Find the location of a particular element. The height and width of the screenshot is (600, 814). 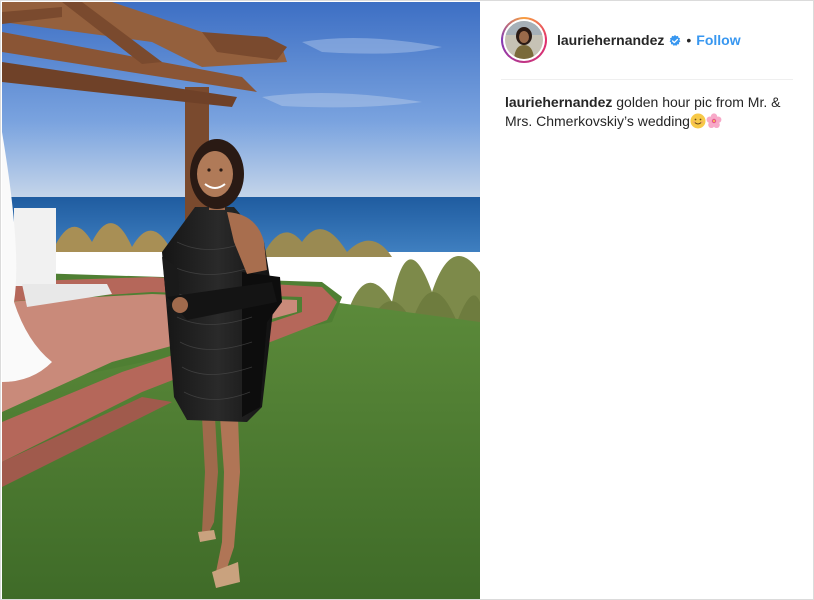

avatar-story-ring is located at coordinates (524, 40).